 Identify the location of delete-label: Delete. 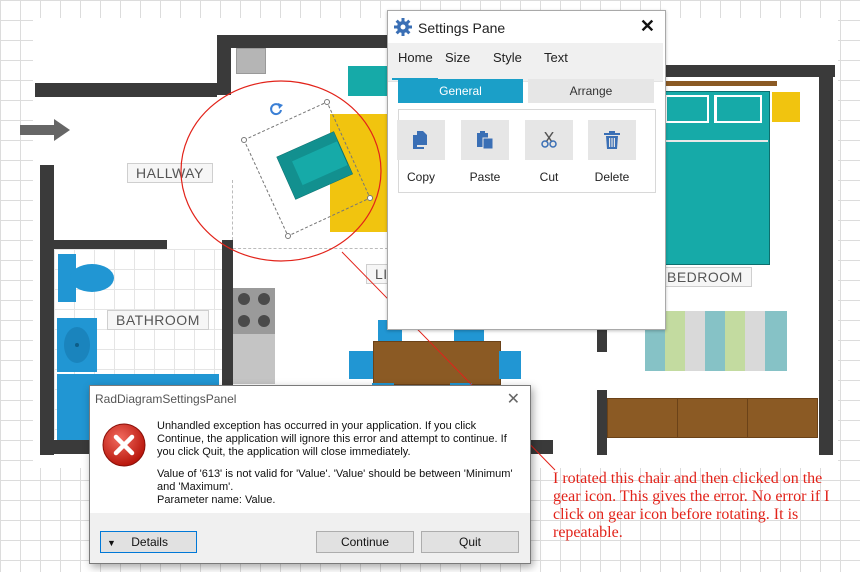
(612, 177).